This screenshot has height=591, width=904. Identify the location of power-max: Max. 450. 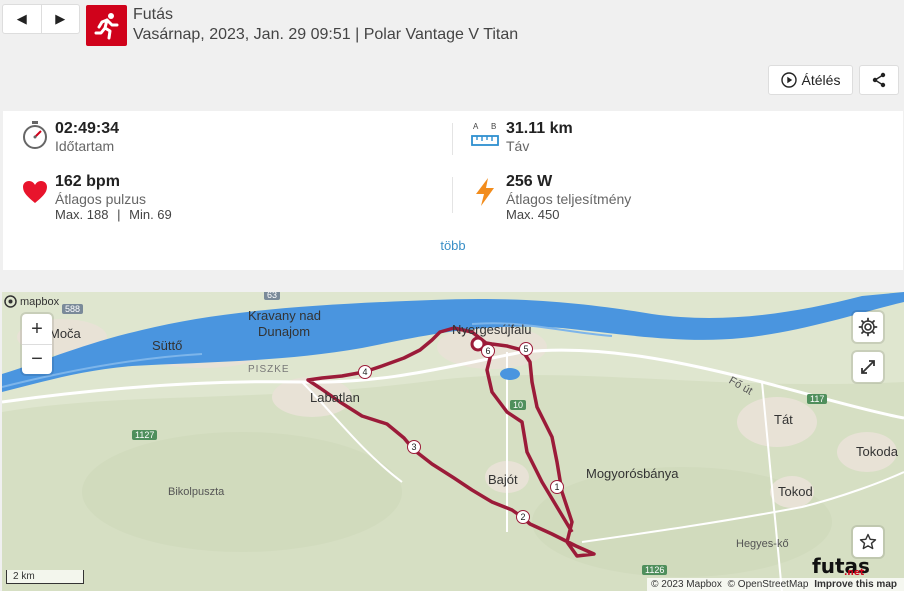
(533, 214).